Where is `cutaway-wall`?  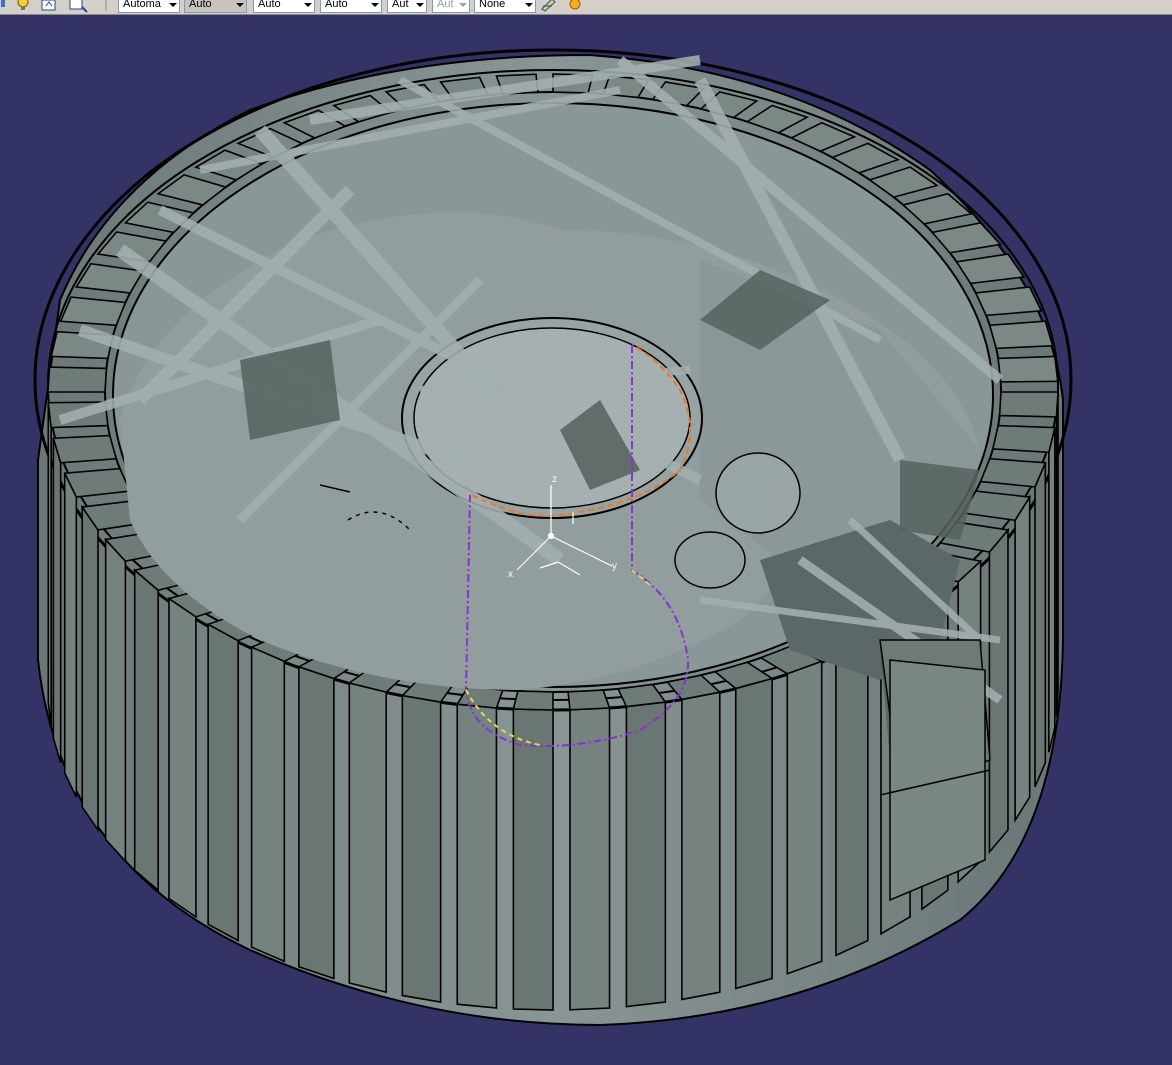
cutaway-wall is located at coordinates (935, 770).